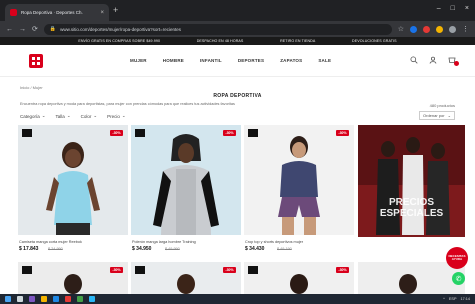  What do you see at coordinates (115, 10) in the screenshot?
I see `new-tab-button: +` at bounding box center [115, 10].